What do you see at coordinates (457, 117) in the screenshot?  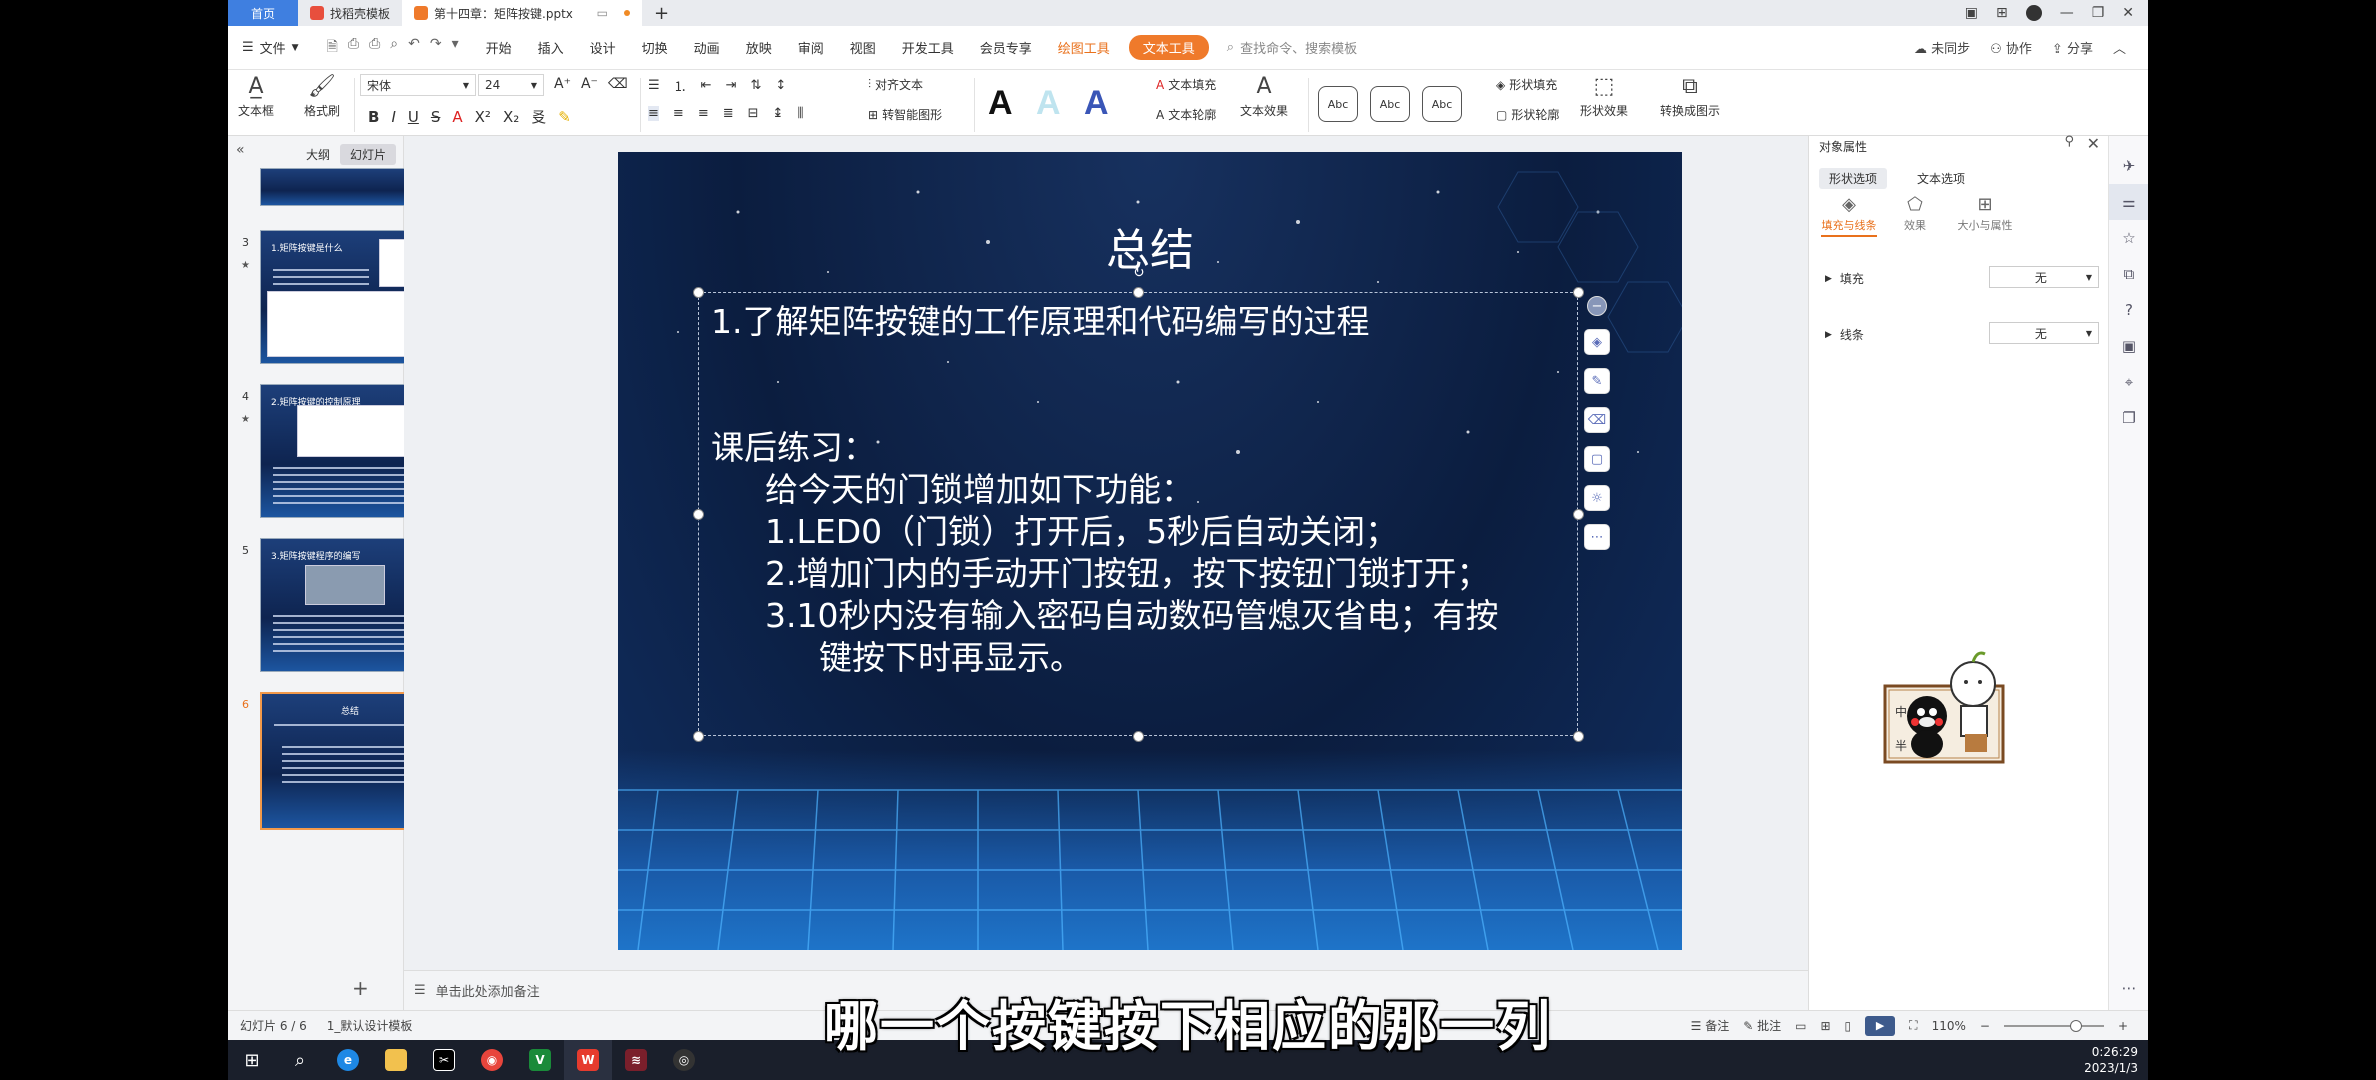 I see `font-color-button: A` at bounding box center [457, 117].